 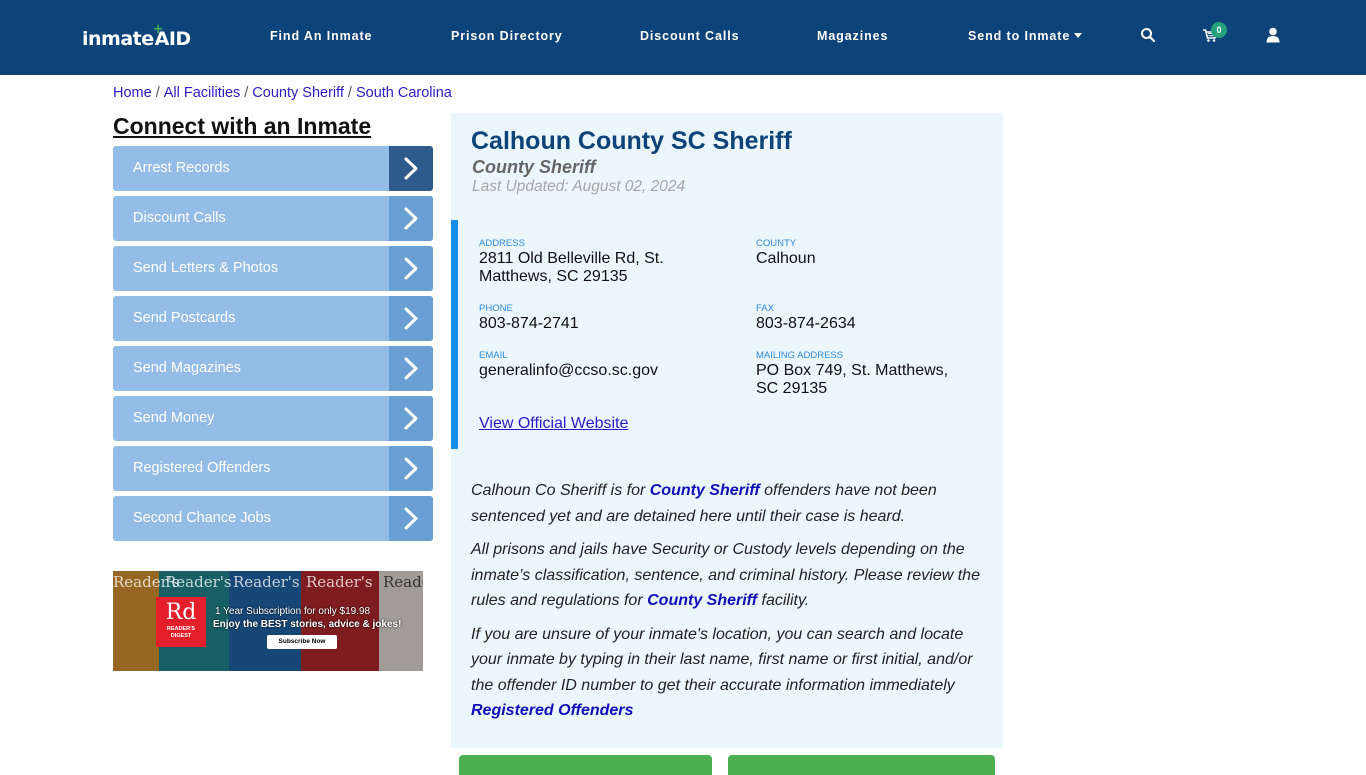 I want to click on sidebar-item-label: Send Letters & Photos, so click(x=206, y=268).